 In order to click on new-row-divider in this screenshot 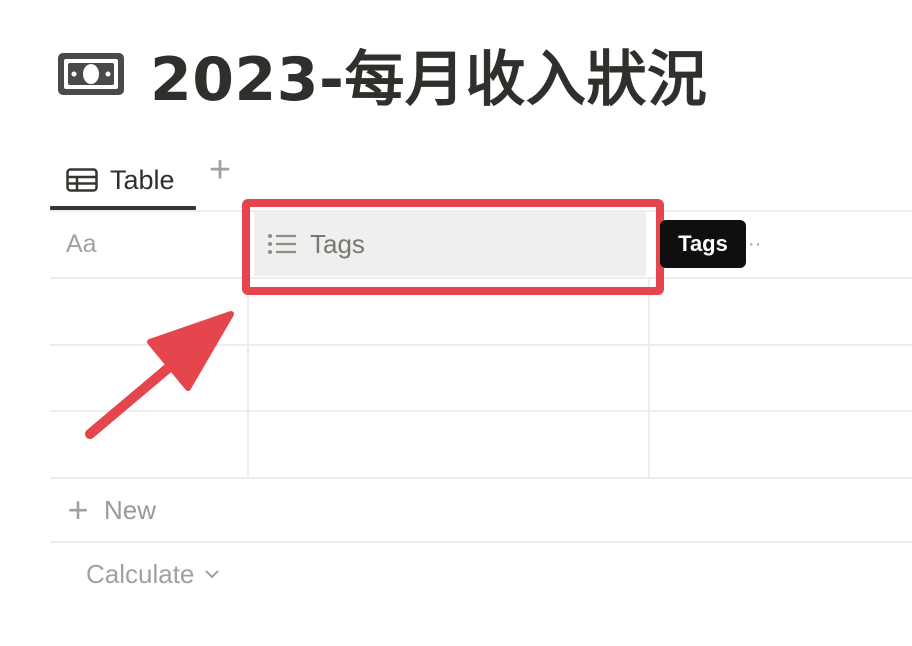, I will do `click(481, 542)`.